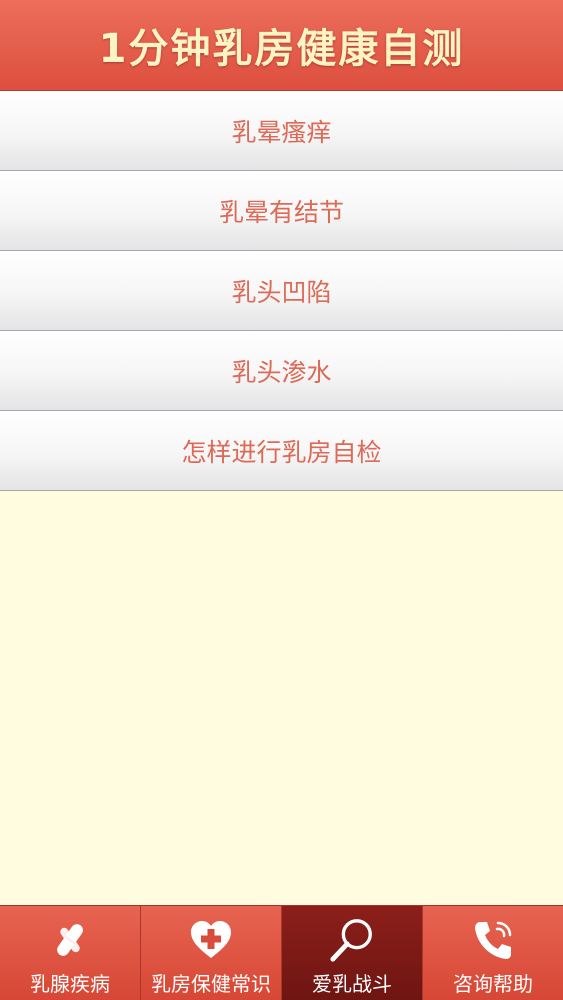 The height and width of the screenshot is (1000, 563). What do you see at coordinates (70, 940) in the screenshot?
I see `pills-icon` at bounding box center [70, 940].